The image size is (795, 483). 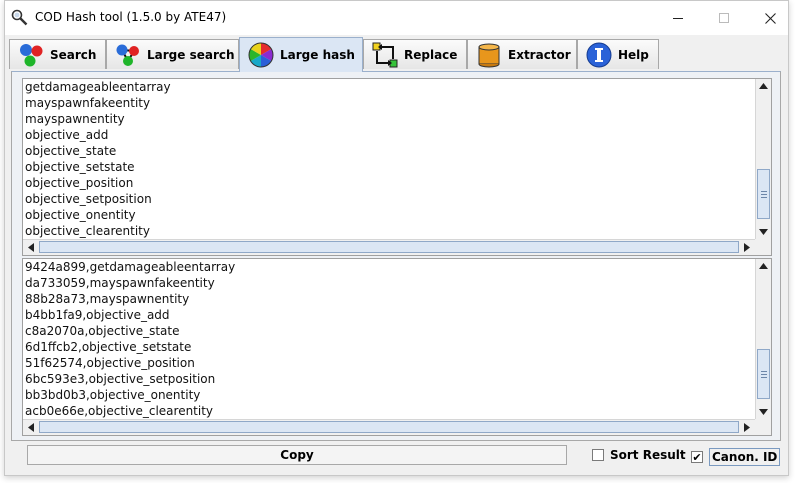 I want to click on output-line: 51f62574,objective_position, so click(x=110, y=363).